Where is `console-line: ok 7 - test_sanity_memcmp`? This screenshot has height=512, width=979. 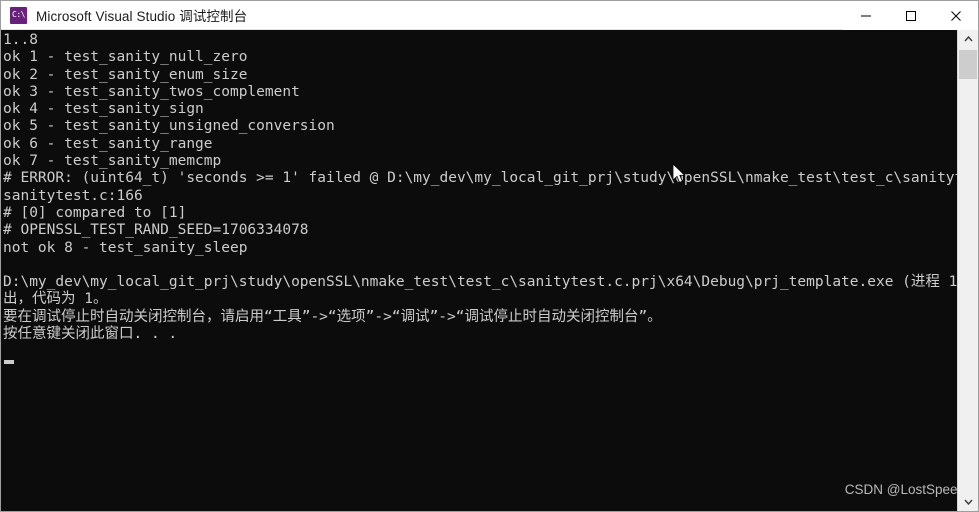 console-line: ok 7 - test_sanity_memcmp is located at coordinates (112, 161).